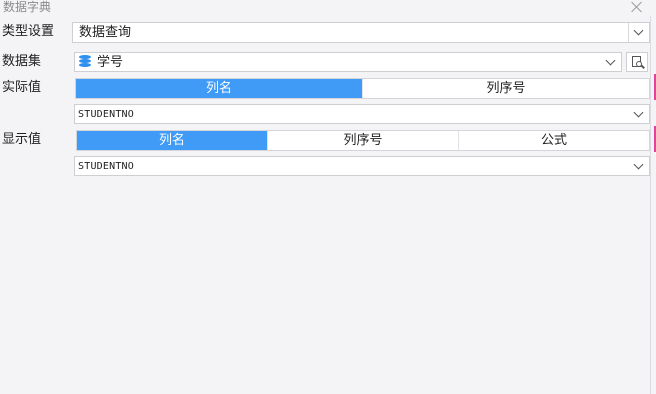 Image resolution: width=656 pixels, height=394 pixels. I want to click on tab-formula: 公式, so click(554, 140).